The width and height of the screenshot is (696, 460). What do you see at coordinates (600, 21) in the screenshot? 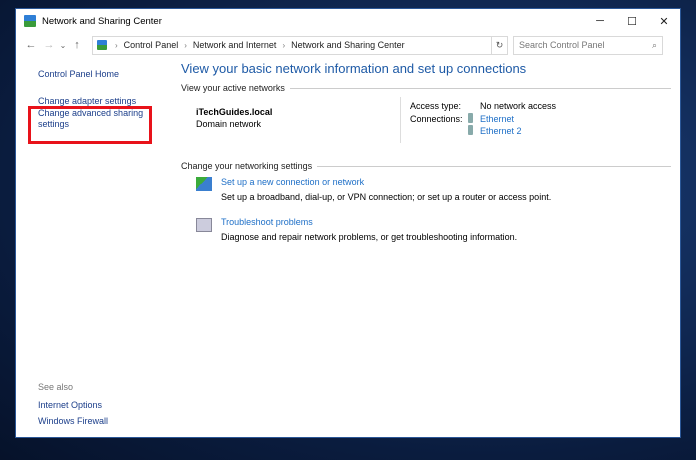
I see `minimize-button: ─` at bounding box center [600, 21].